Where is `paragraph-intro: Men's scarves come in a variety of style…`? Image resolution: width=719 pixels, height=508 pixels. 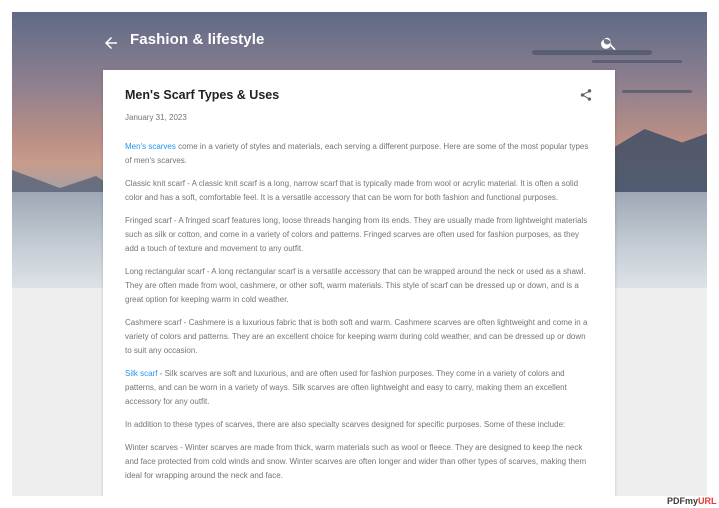
paragraph-intro: Men's scarves come in a variety of style… is located at coordinates (358, 154).